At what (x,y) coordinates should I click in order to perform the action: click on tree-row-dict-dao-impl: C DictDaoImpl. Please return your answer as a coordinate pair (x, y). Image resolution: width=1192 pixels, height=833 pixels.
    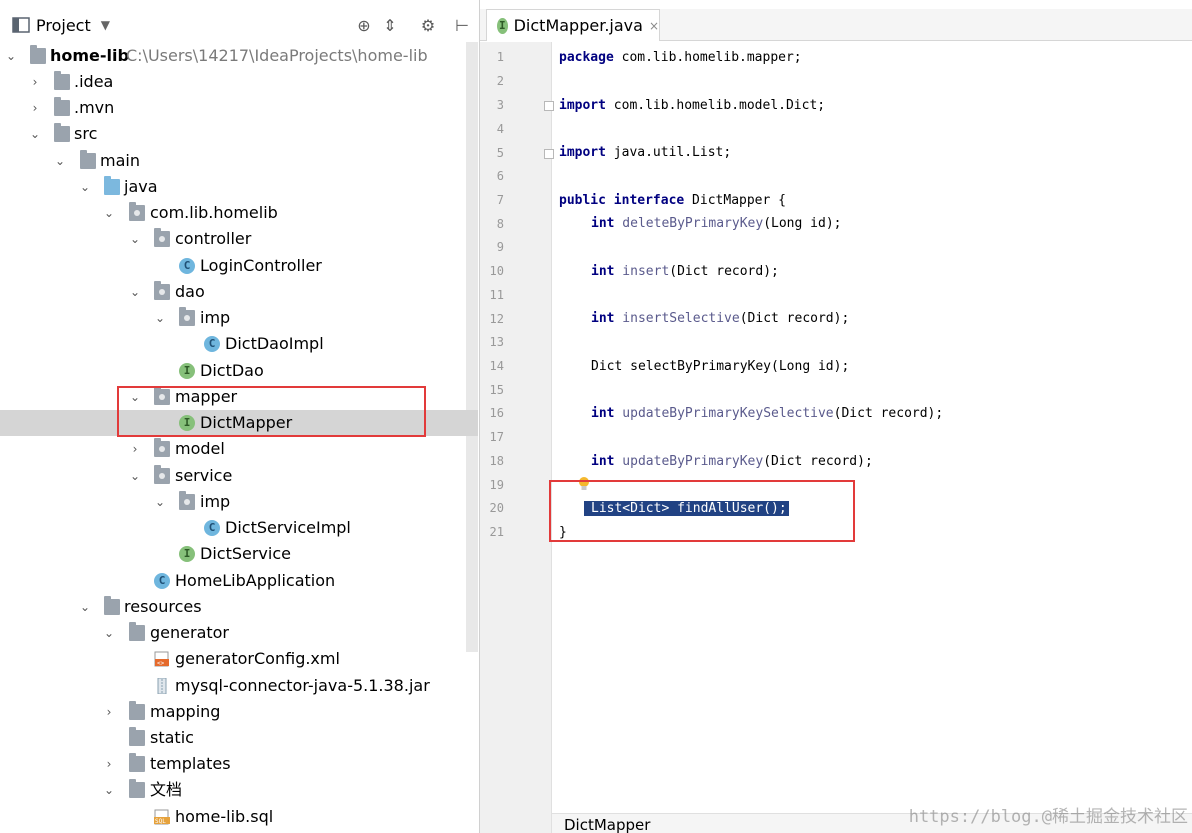
    Looking at the image, I should click on (239, 344).